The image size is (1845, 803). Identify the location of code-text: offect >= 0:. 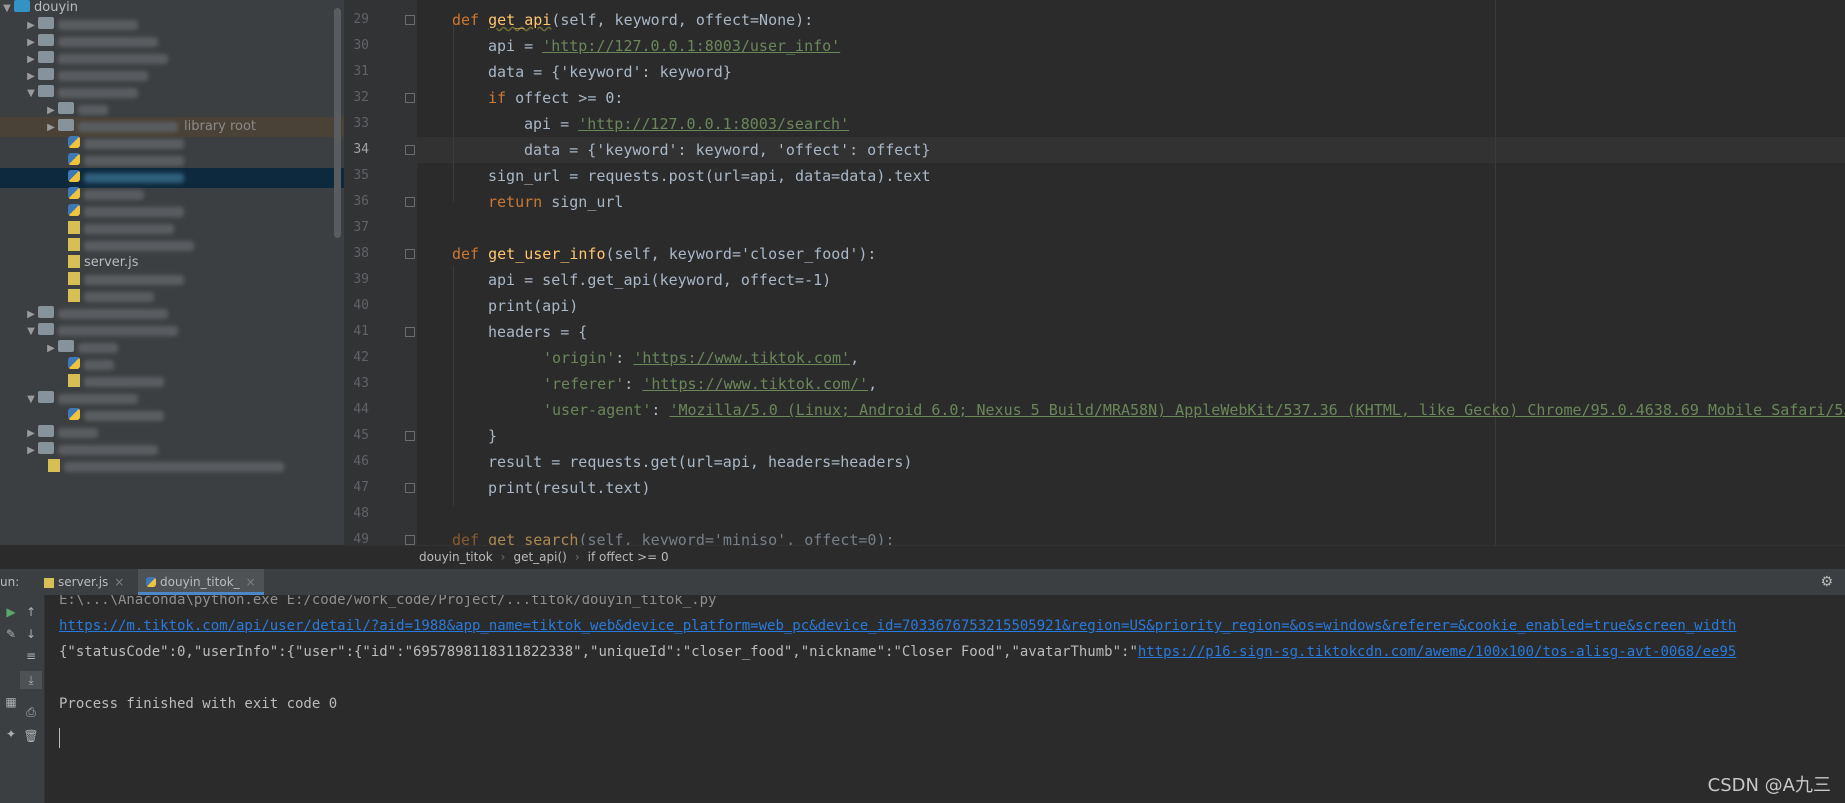
(569, 98).